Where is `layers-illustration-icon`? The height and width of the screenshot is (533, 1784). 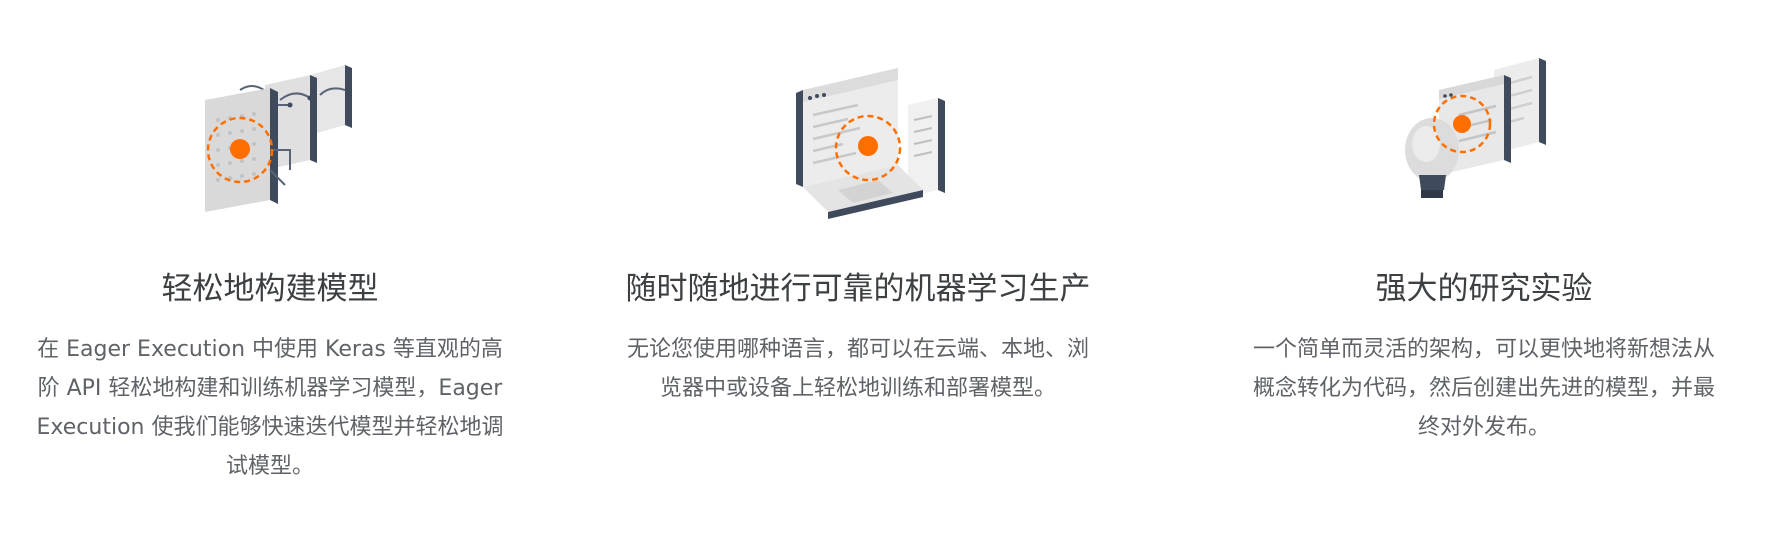 layers-illustration-icon is located at coordinates (270, 140).